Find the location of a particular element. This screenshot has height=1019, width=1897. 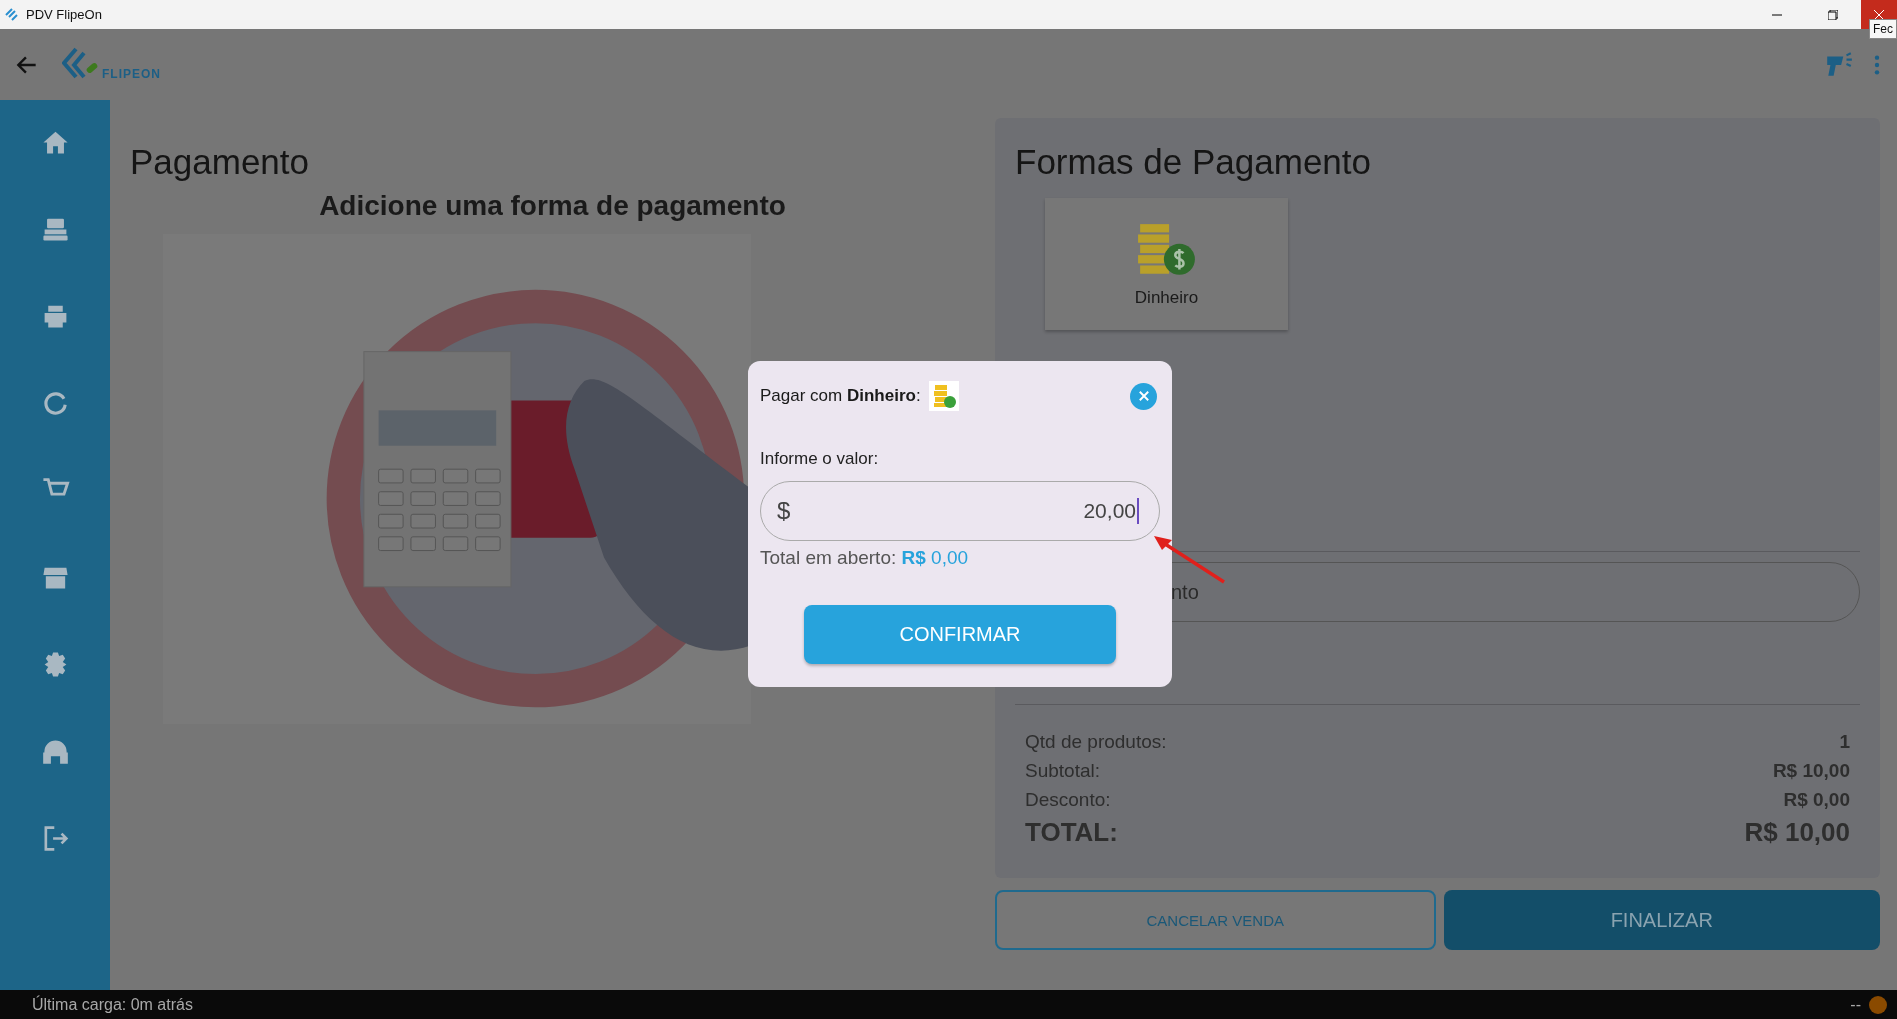

summary-label: Desconto: is located at coordinates (1068, 800).